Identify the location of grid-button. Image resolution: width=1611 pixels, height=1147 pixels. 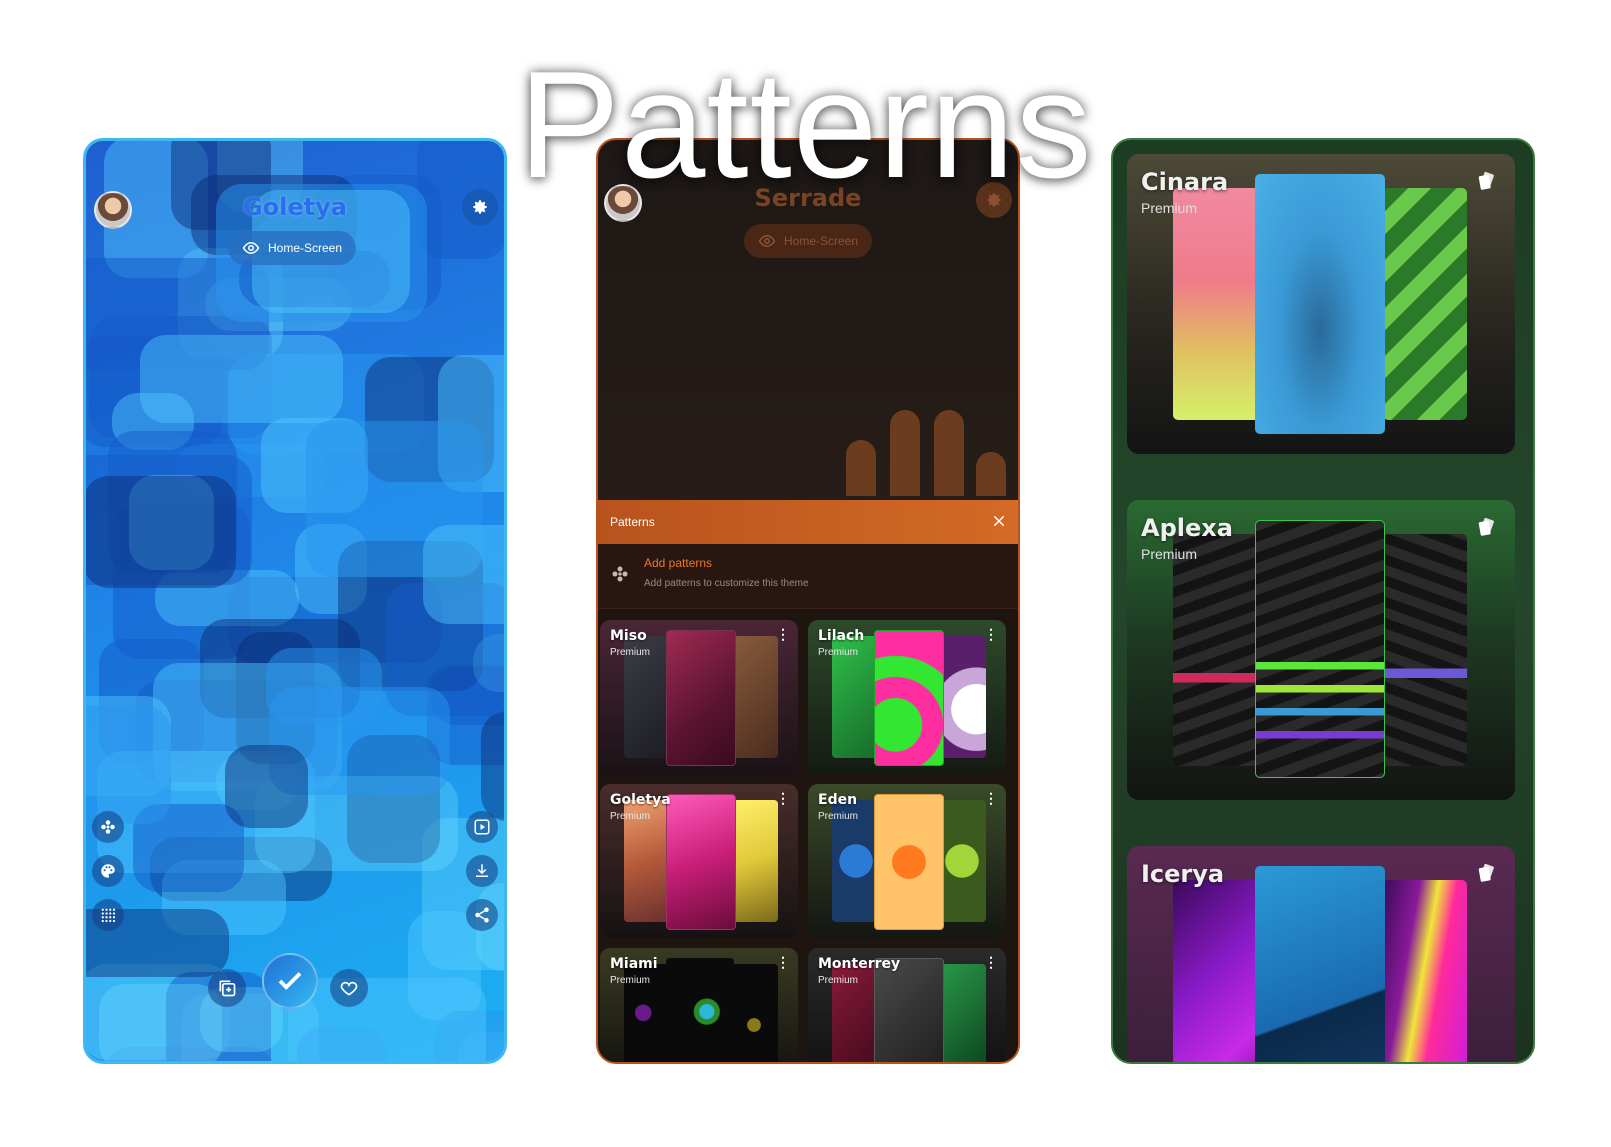
(108, 915).